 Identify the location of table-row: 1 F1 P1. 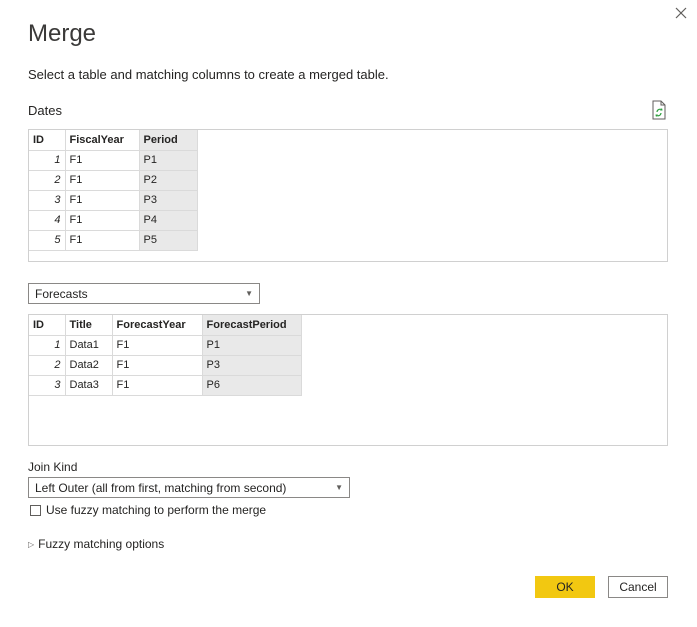
(113, 160).